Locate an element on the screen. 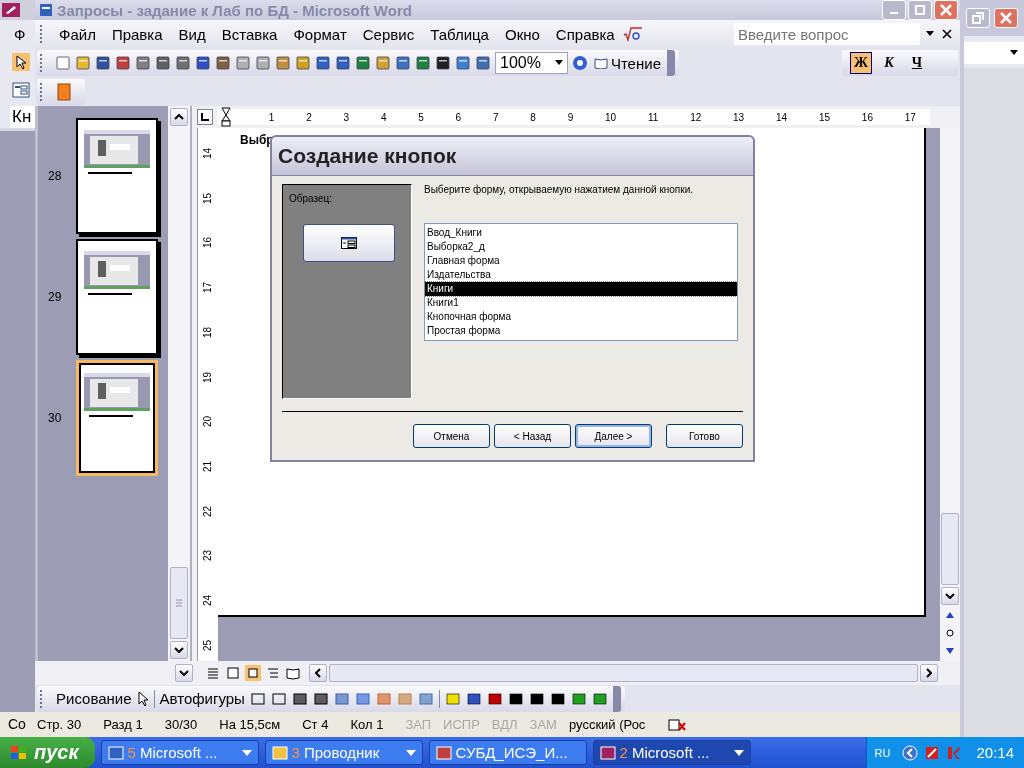 This screenshot has width=1024, height=768. menu-item: Вид is located at coordinates (192, 34).